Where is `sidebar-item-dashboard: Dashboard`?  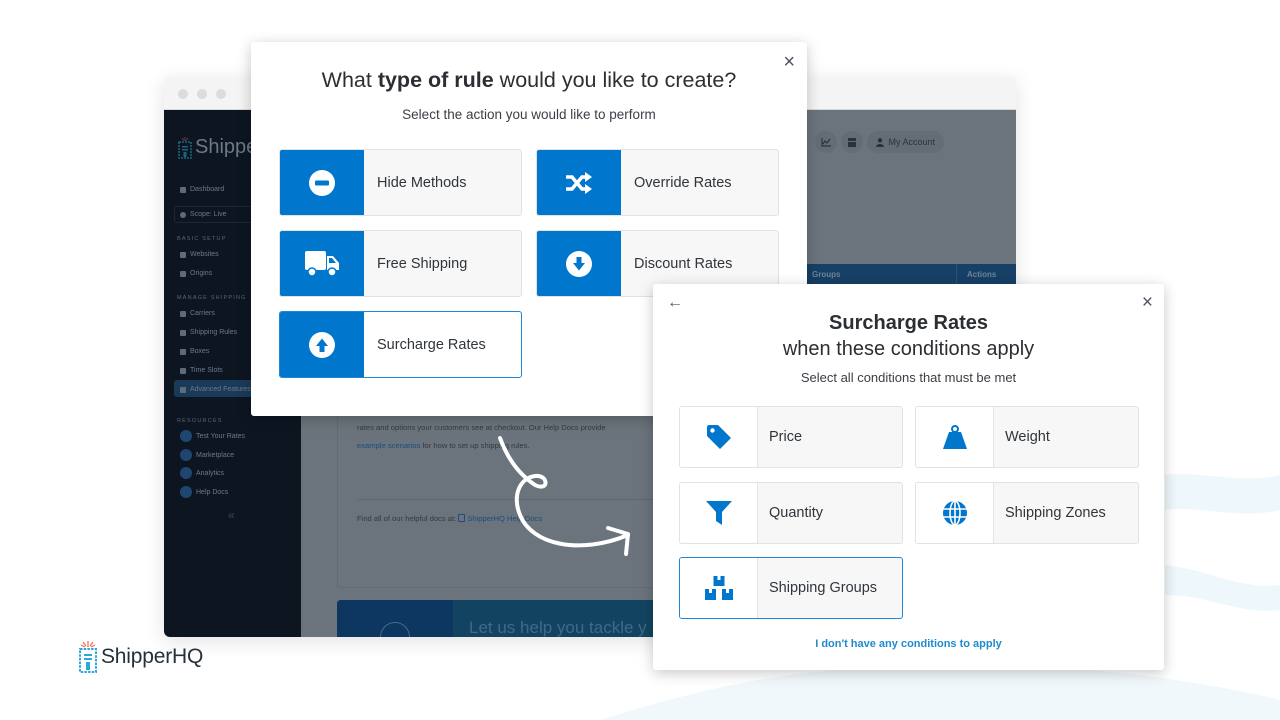
sidebar-item-dashboard: Dashboard is located at coordinates (202, 189).